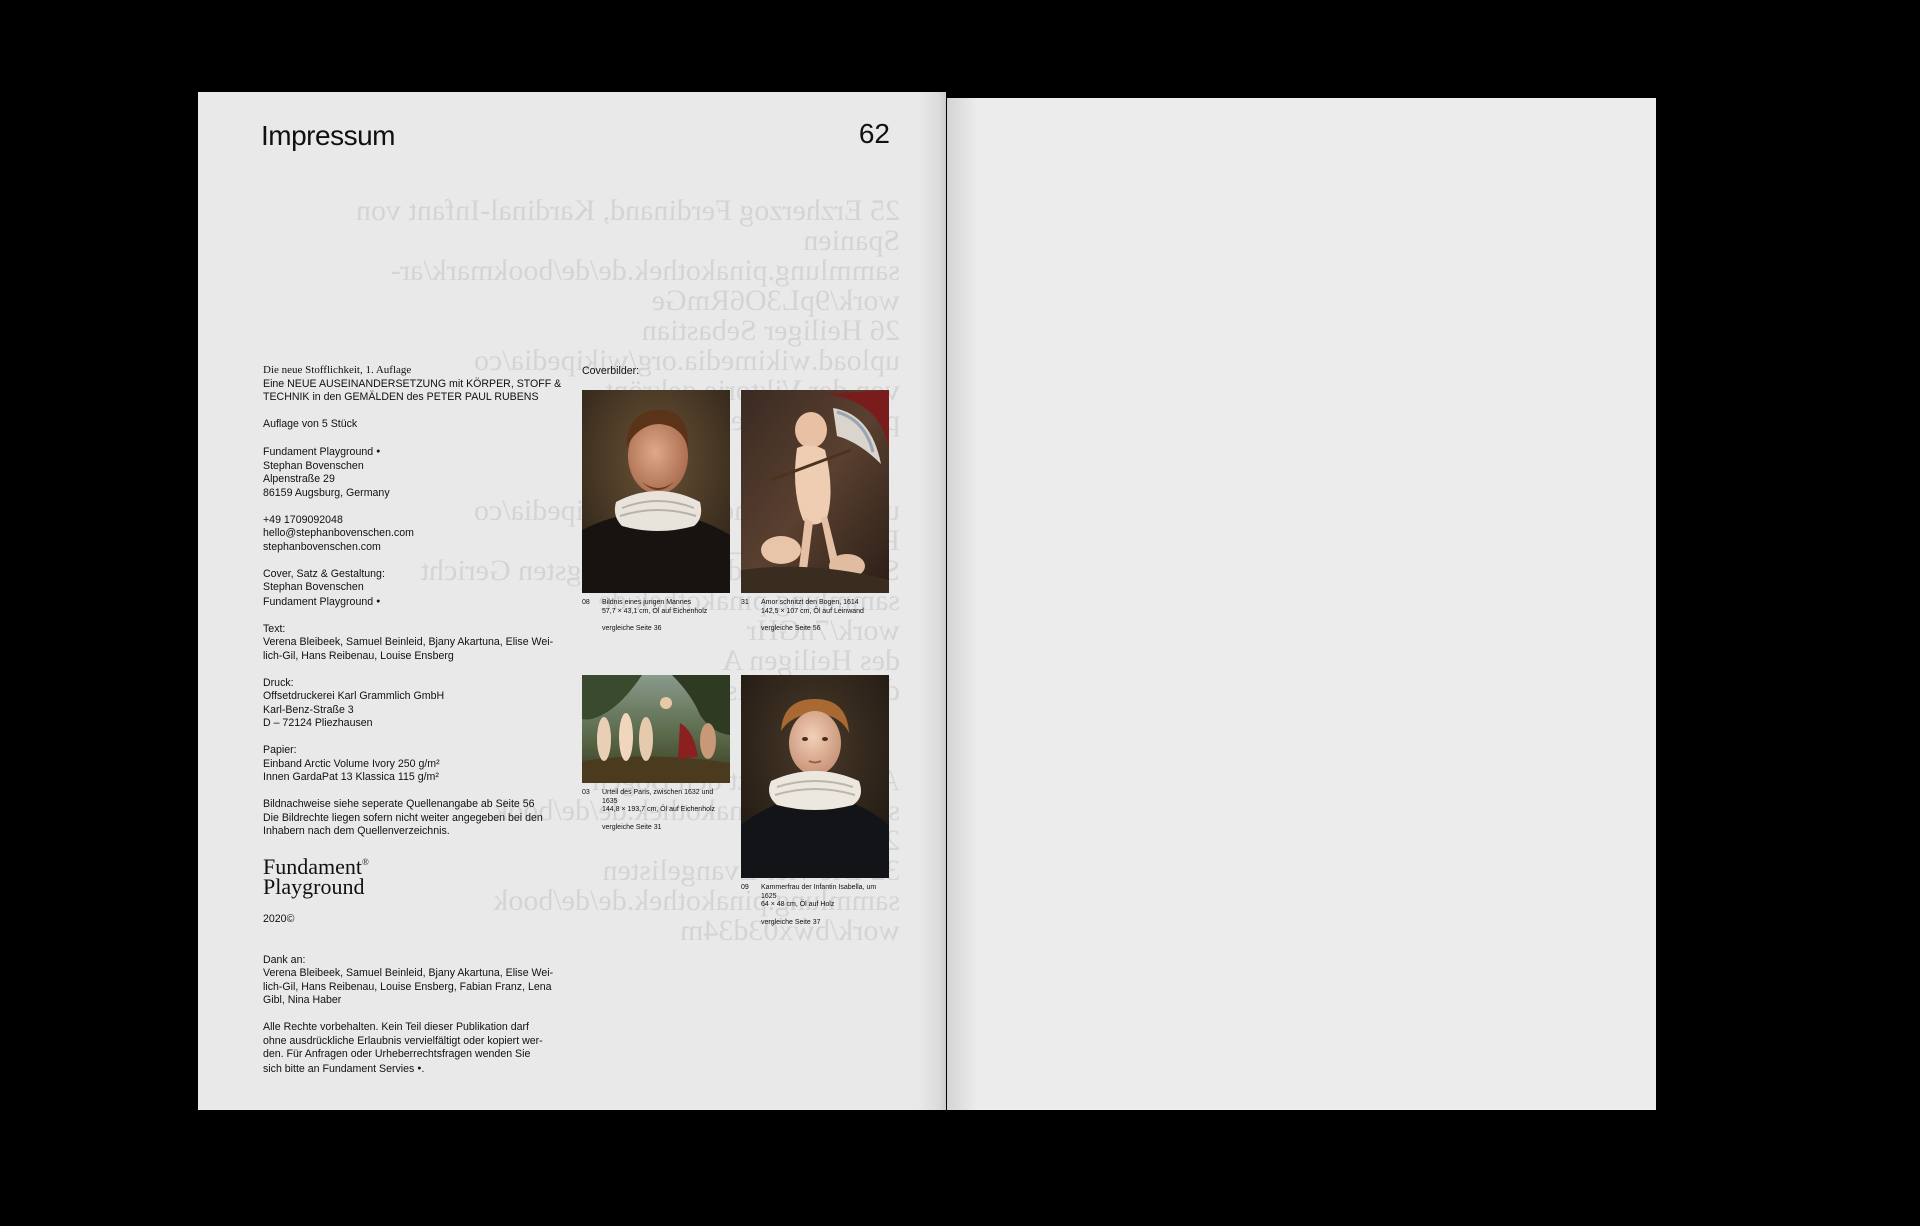 Image resolution: width=1920 pixels, height=1226 pixels. What do you see at coordinates (632, 628) in the screenshot?
I see `caption-reference: vergleiche Seite 36` at bounding box center [632, 628].